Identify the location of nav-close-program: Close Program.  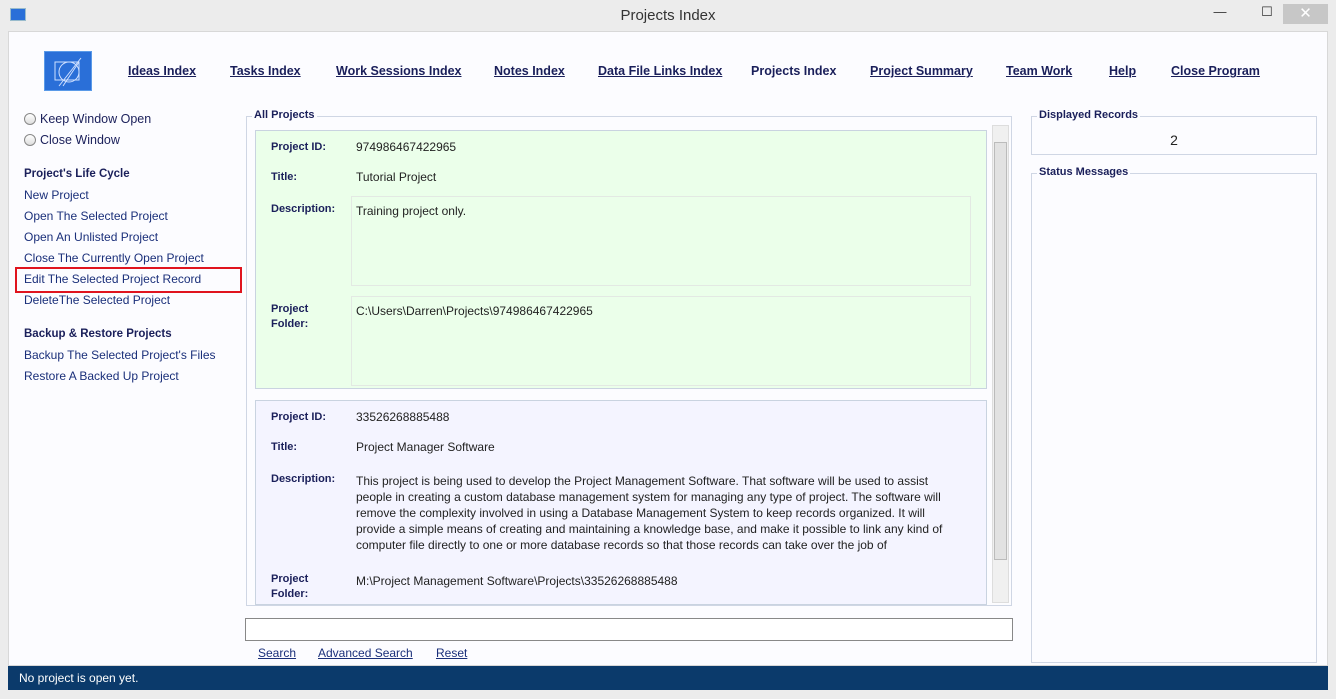
(1215, 71).